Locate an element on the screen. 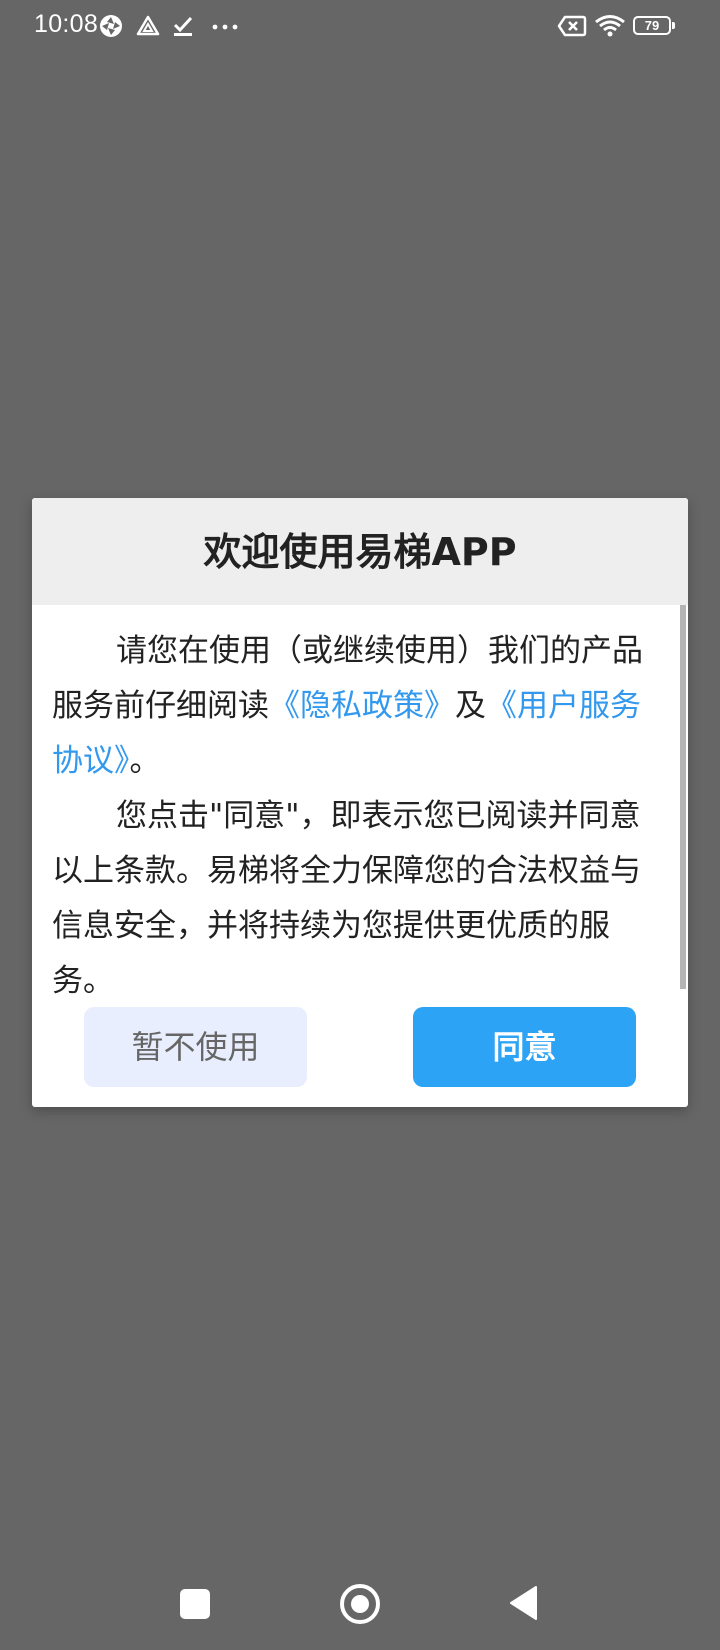 The width and height of the screenshot is (720, 1650). check-icon is located at coordinates (184, 26).